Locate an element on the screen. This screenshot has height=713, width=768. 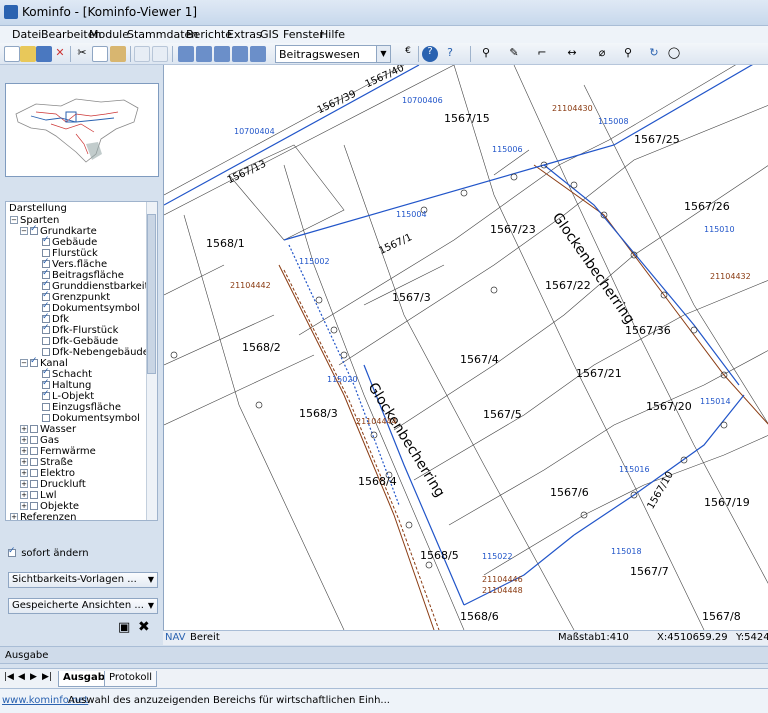
tree-node-gebaeude: Gebäude is located at coordinates (69, 241).